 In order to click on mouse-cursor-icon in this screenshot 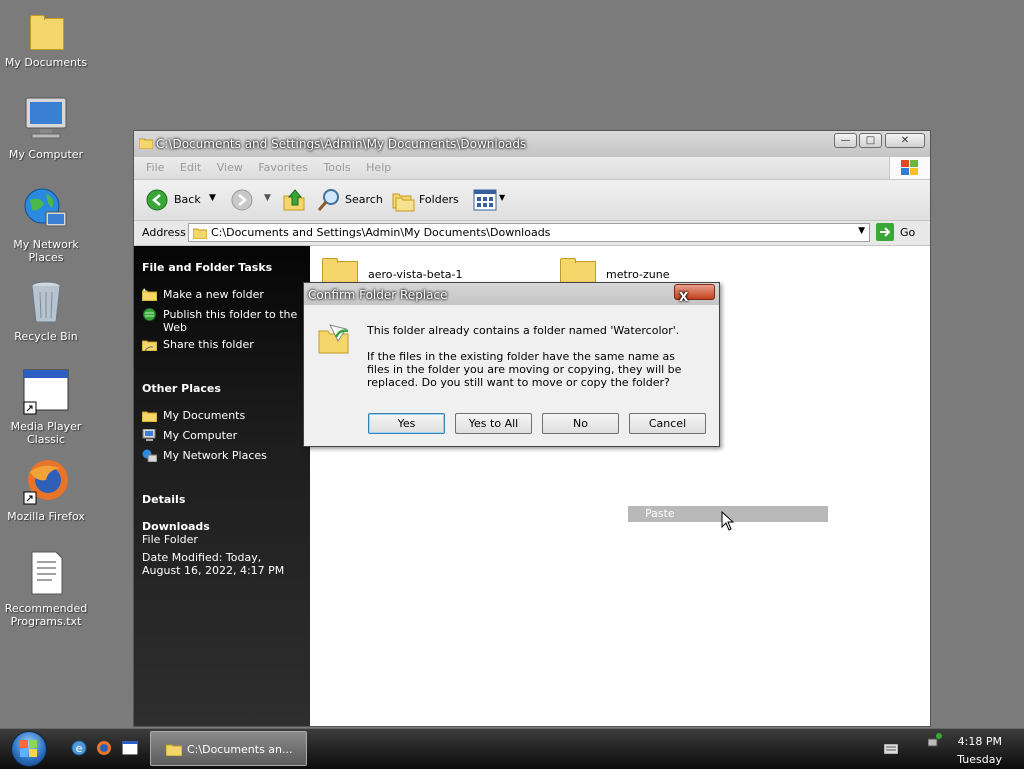, I will do `click(728, 521)`.